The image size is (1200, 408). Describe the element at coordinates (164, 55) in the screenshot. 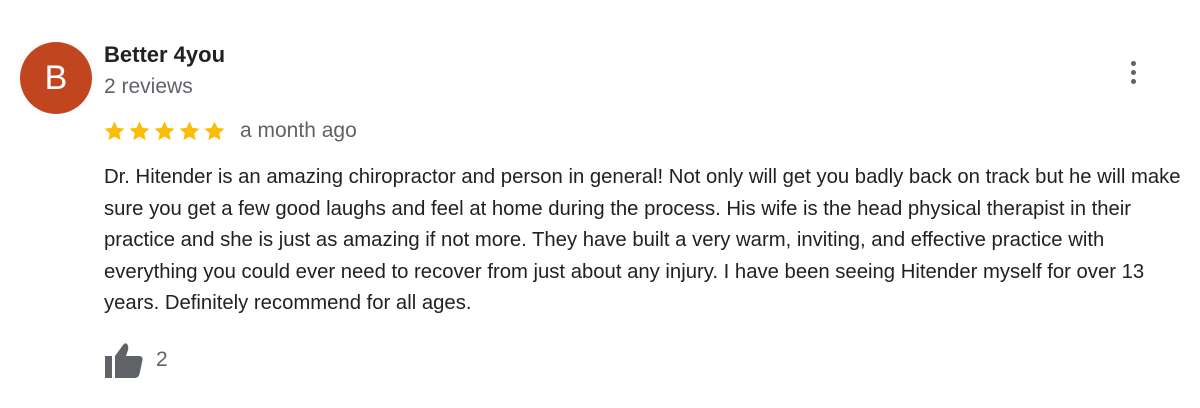

I see `reviewer-name: Better 4you` at that location.